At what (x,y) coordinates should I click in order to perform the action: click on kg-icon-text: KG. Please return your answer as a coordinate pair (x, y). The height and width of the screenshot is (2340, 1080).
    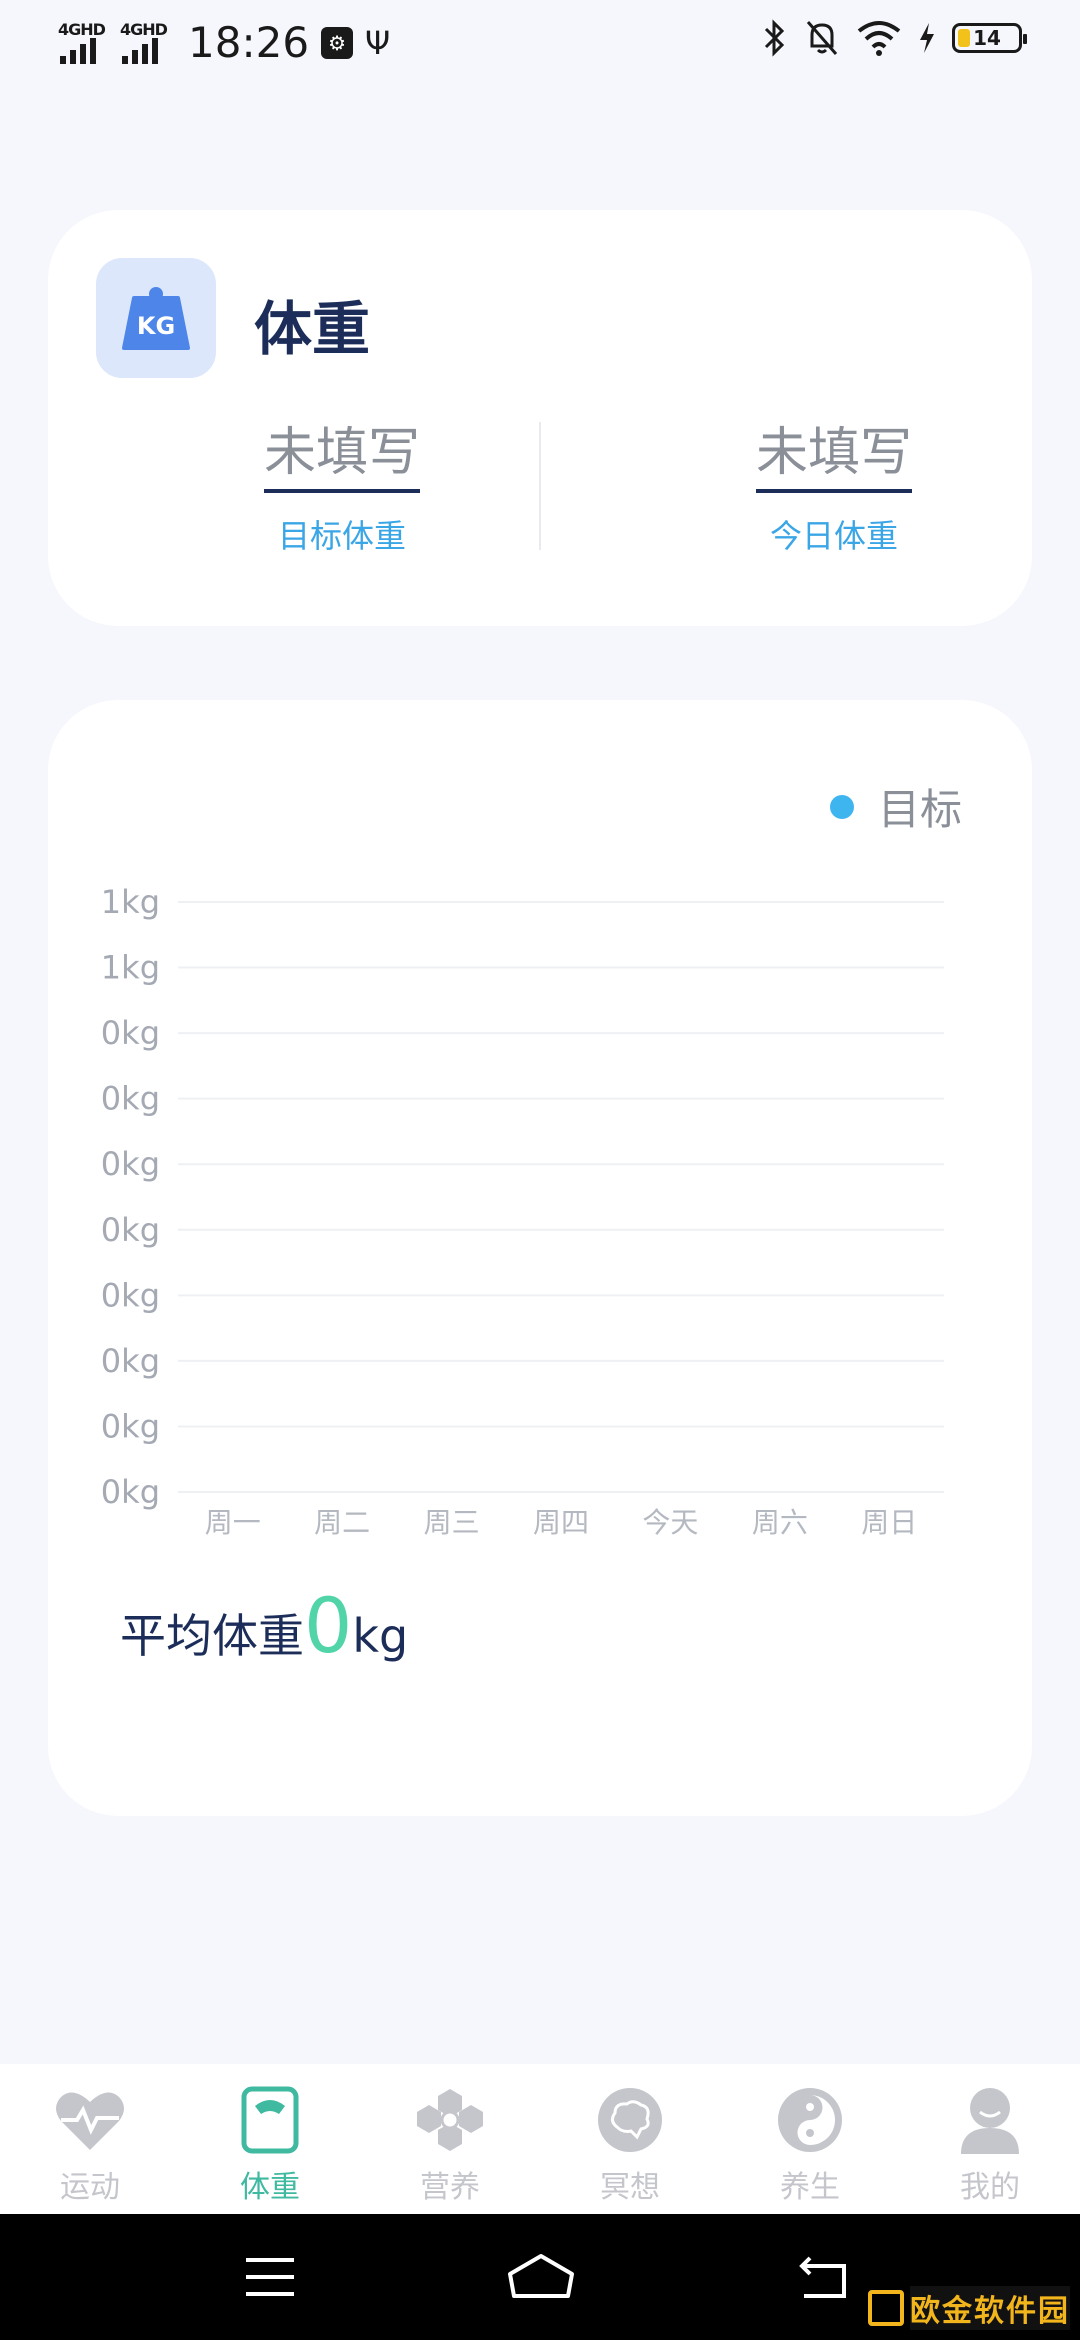
    Looking at the image, I should click on (156, 326).